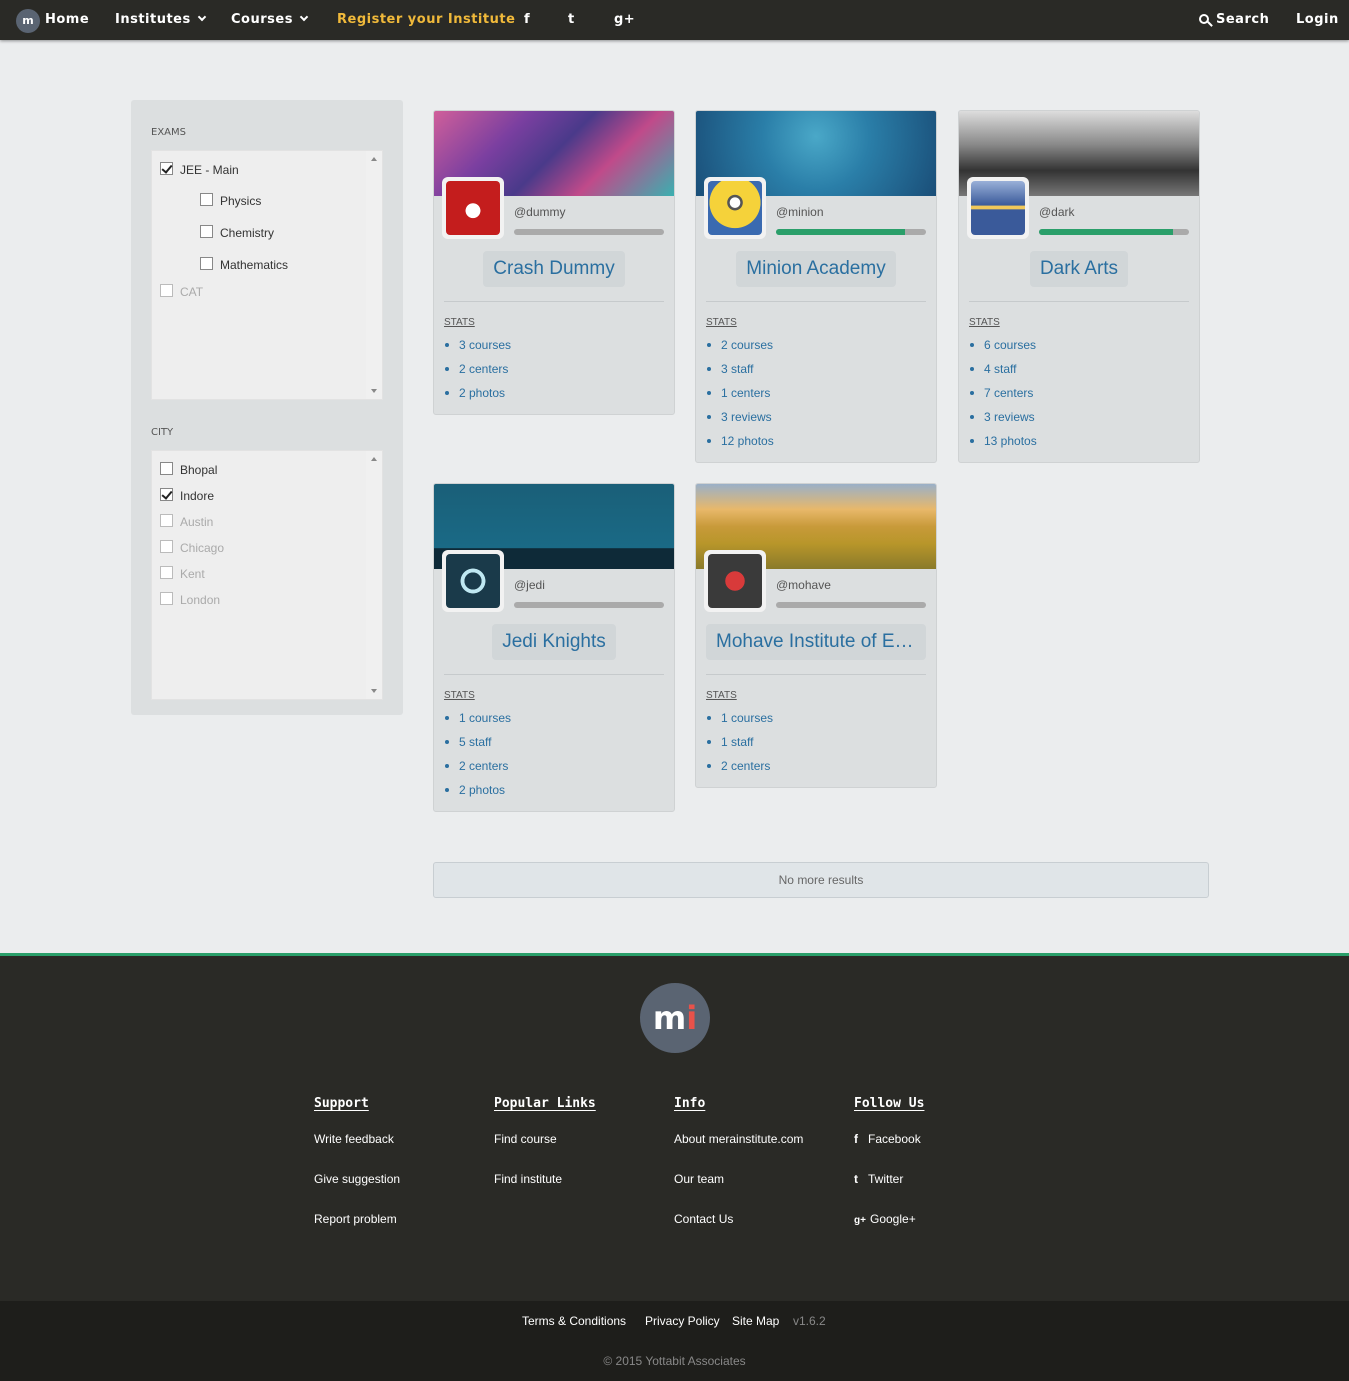 The image size is (1349, 1381). What do you see at coordinates (624, 20) in the screenshot?
I see `google-plus-icon: g+` at bounding box center [624, 20].